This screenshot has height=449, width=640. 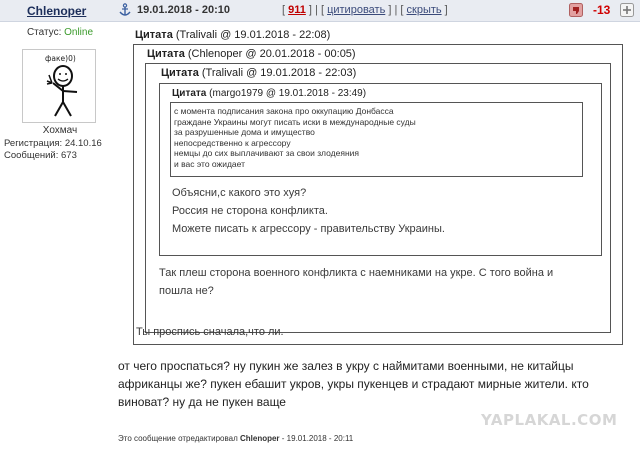 I want to click on post-number-link: 911, so click(x=297, y=10).